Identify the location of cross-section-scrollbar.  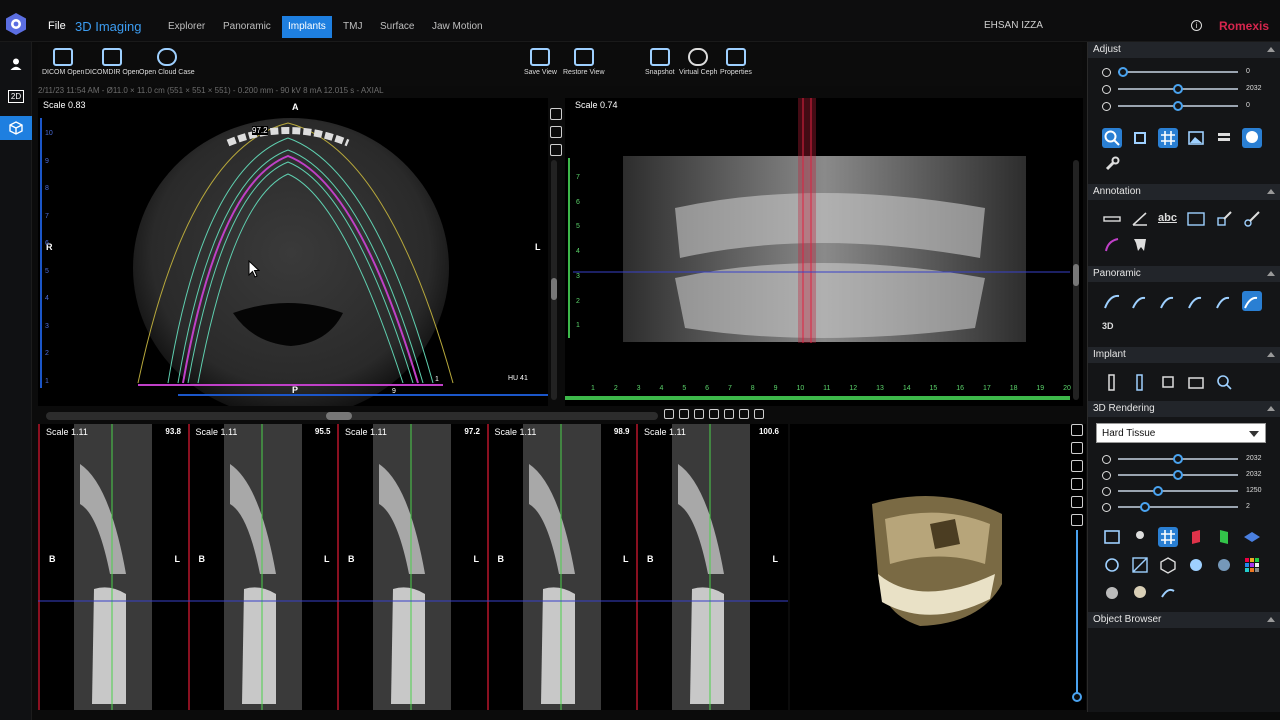
(352, 416).